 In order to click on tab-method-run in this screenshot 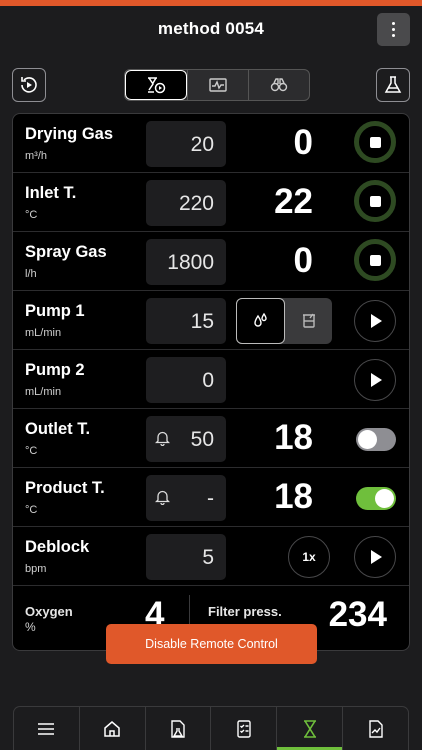, I will do `click(156, 85)`.